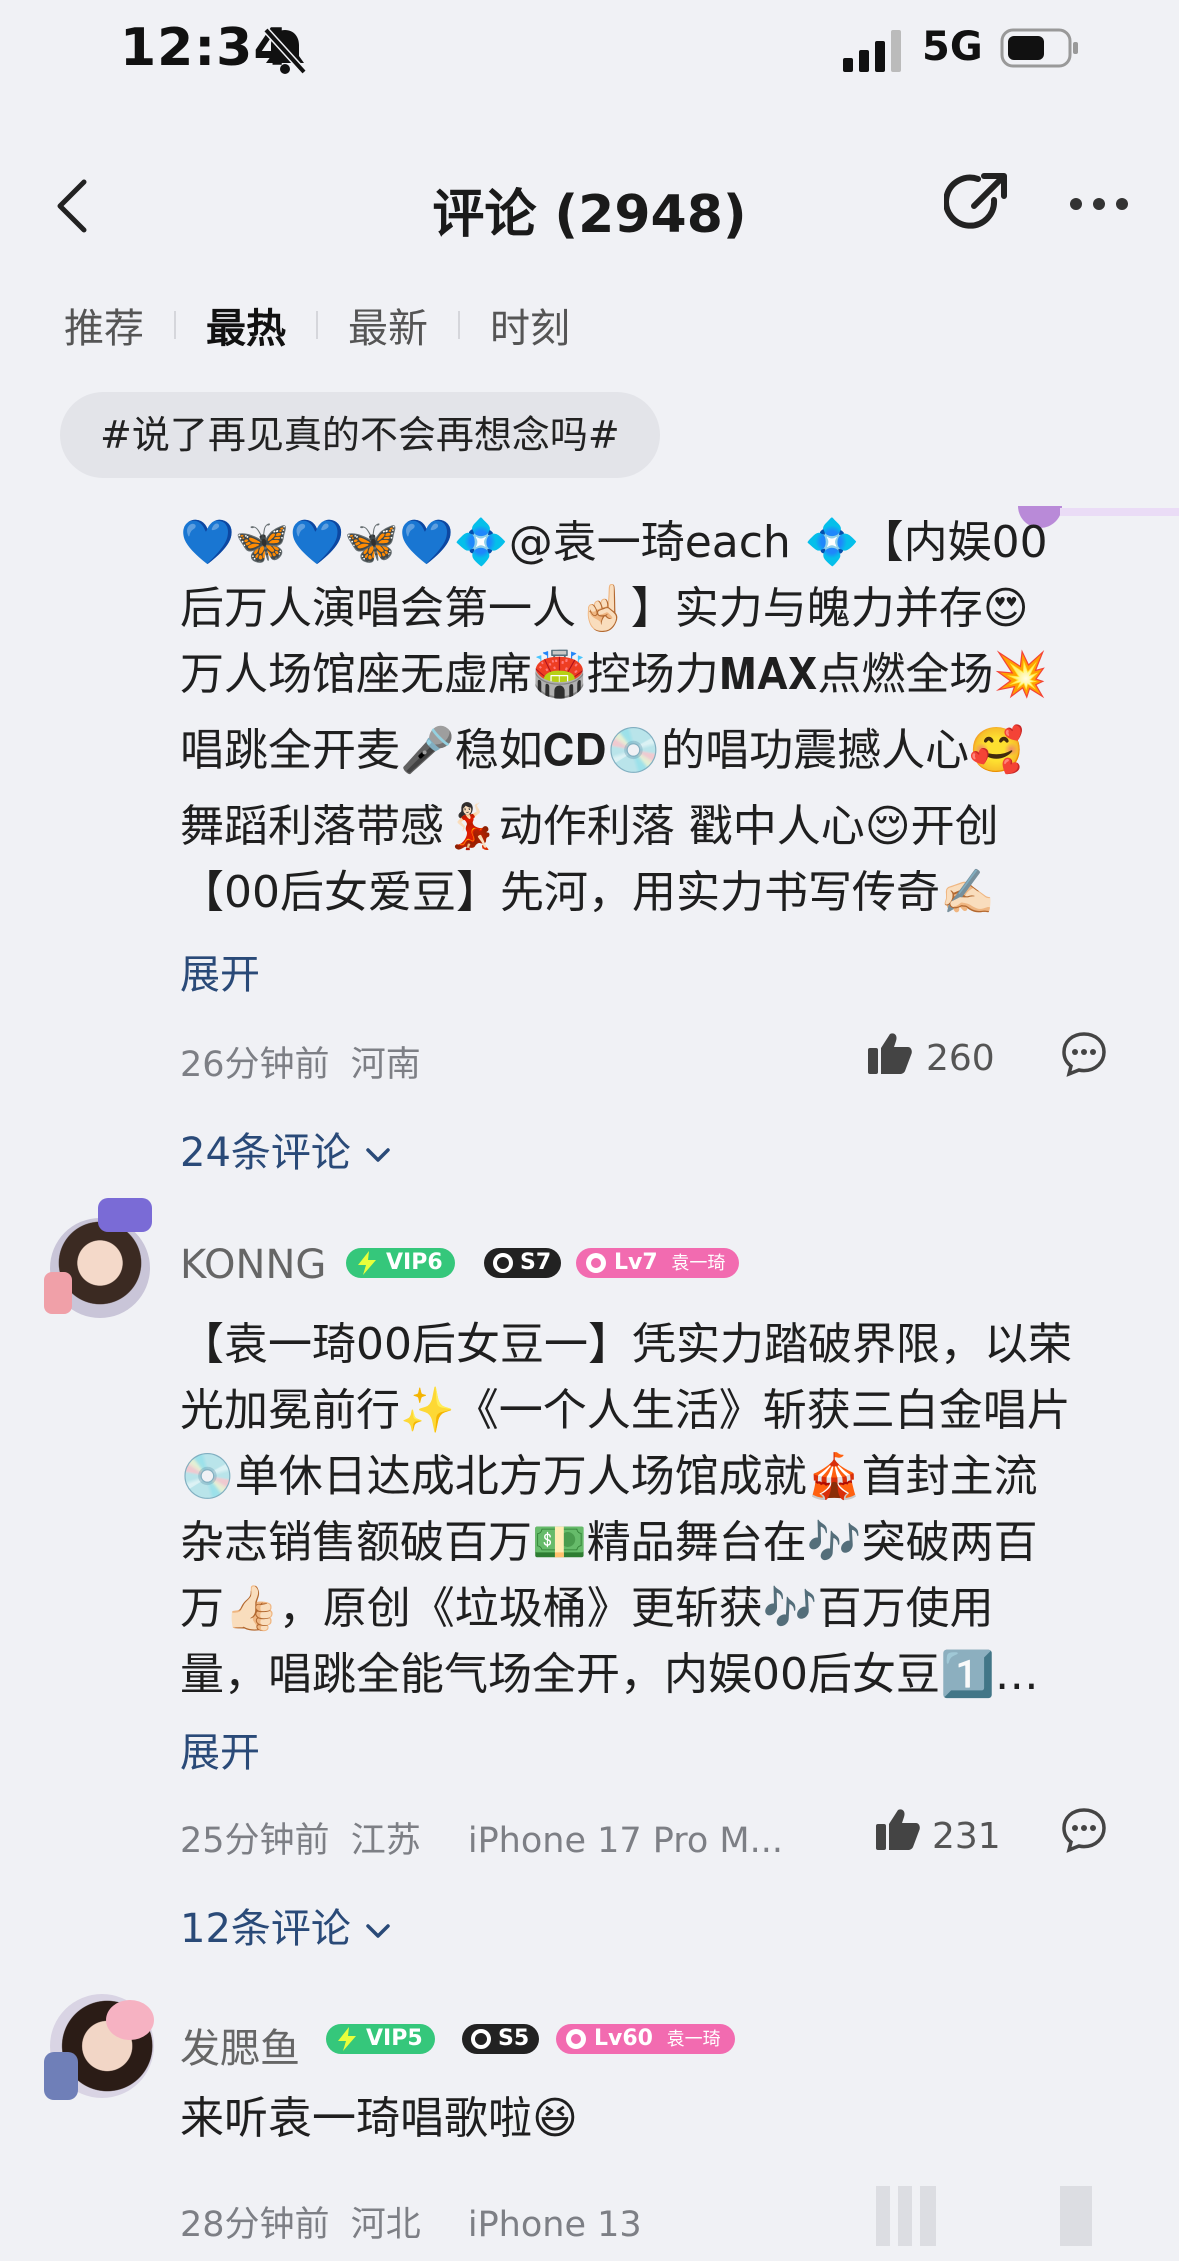  What do you see at coordinates (960, 1058) in the screenshot?
I see `like-count: 260` at bounding box center [960, 1058].